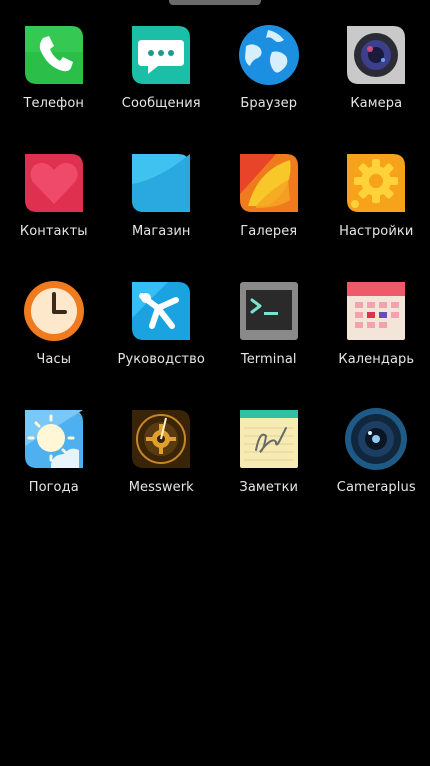 This screenshot has height=766, width=430. What do you see at coordinates (161, 231) in the screenshot?
I see `app-label: Магазин` at bounding box center [161, 231].